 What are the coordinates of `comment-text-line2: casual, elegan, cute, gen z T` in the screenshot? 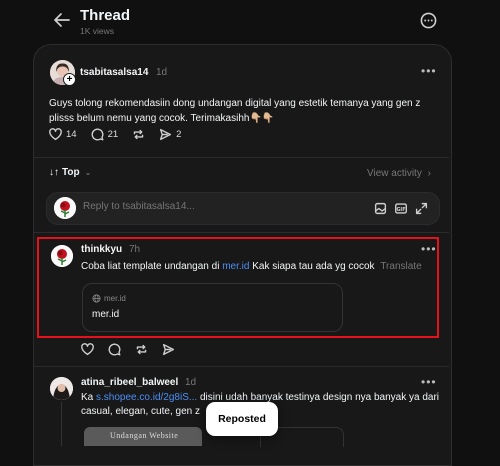 It's located at (147, 411).